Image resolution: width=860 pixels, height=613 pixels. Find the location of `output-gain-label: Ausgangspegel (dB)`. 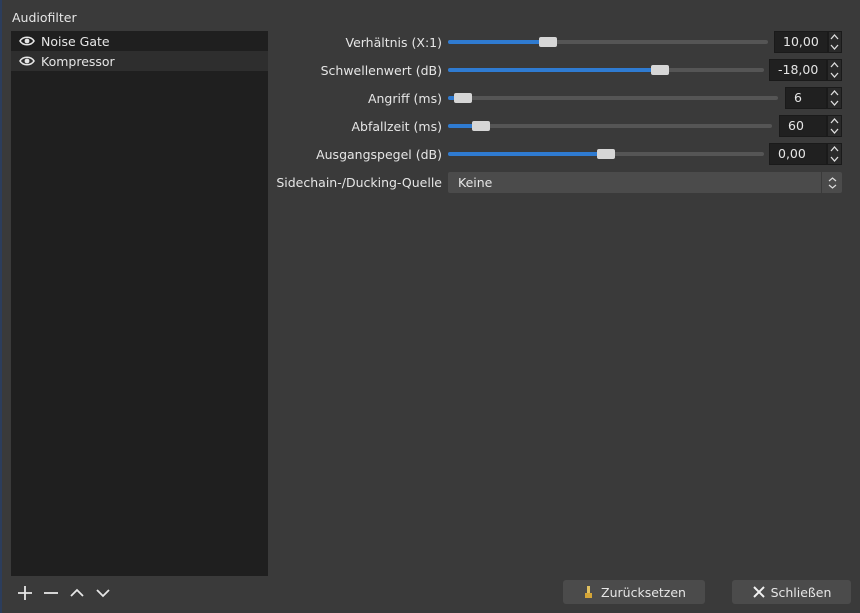

output-gain-label: Ausgangspegel (dB) is located at coordinates (379, 154).